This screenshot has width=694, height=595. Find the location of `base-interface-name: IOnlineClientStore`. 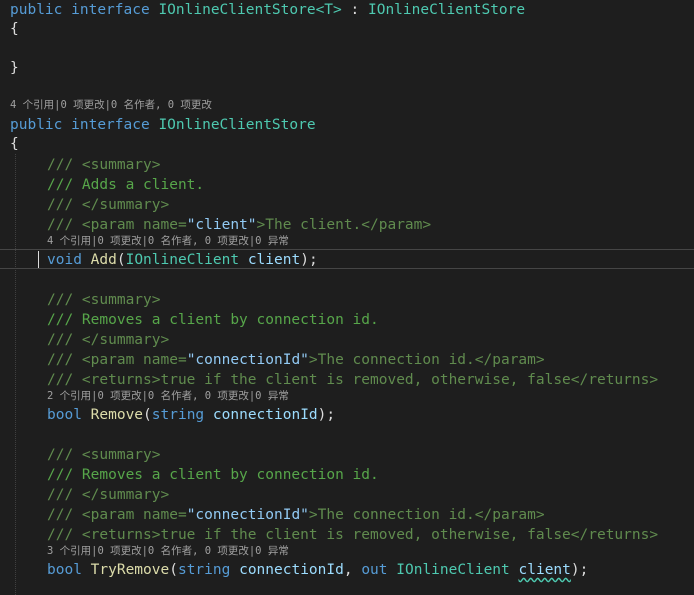

base-interface-name: IOnlineClientStore is located at coordinates (446, 10).